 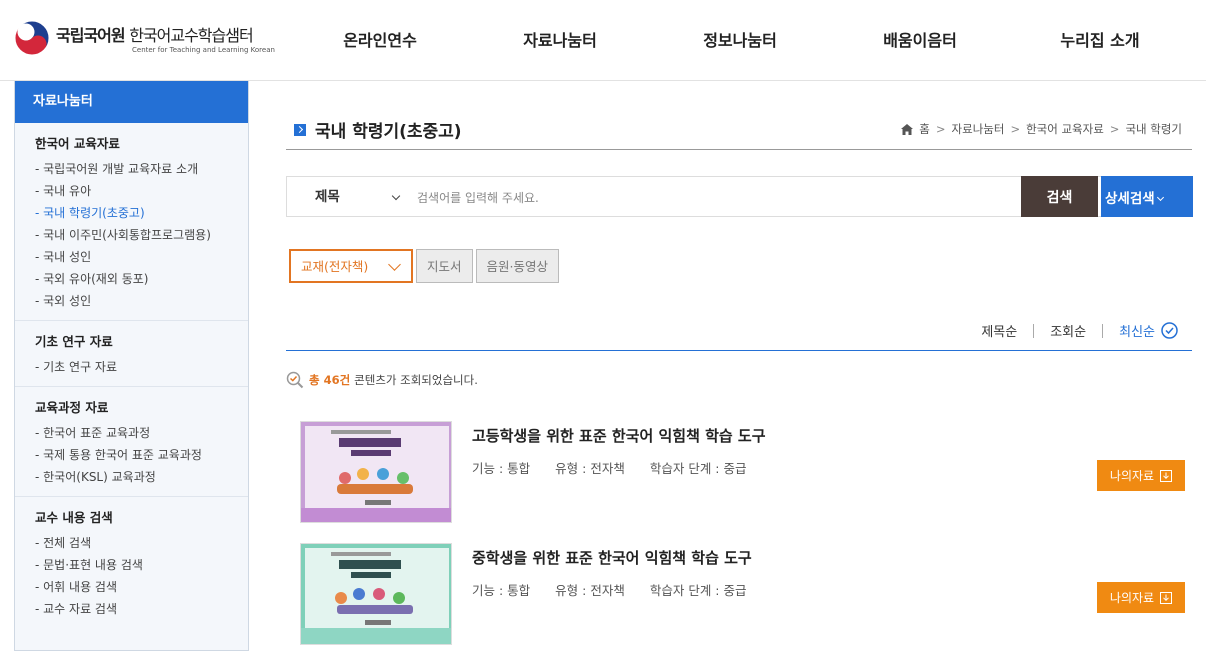 What do you see at coordinates (141, 169) in the screenshot?
I see `sidebar-item-nikl-materials: - 국립국어원 개발 교육자료 소개` at bounding box center [141, 169].